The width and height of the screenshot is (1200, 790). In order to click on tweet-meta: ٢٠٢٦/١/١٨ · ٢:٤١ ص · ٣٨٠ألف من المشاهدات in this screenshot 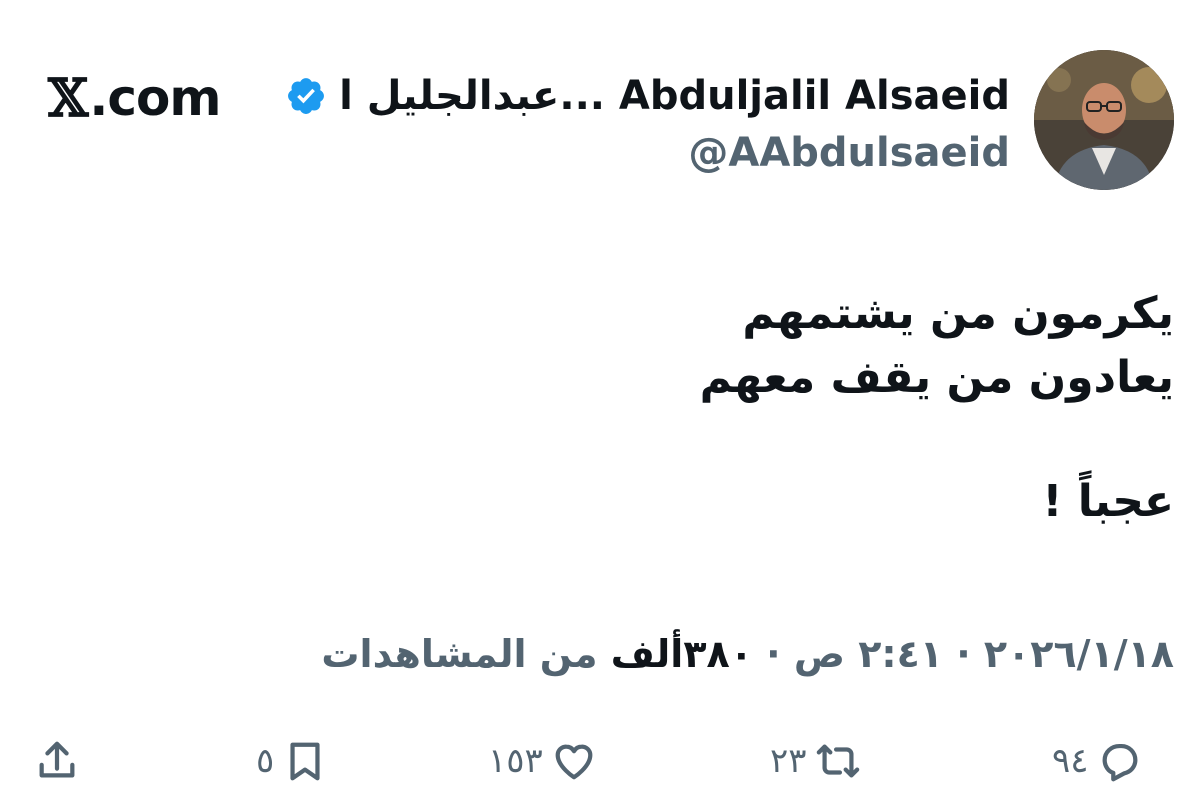, I will do `click(747, 654)`.